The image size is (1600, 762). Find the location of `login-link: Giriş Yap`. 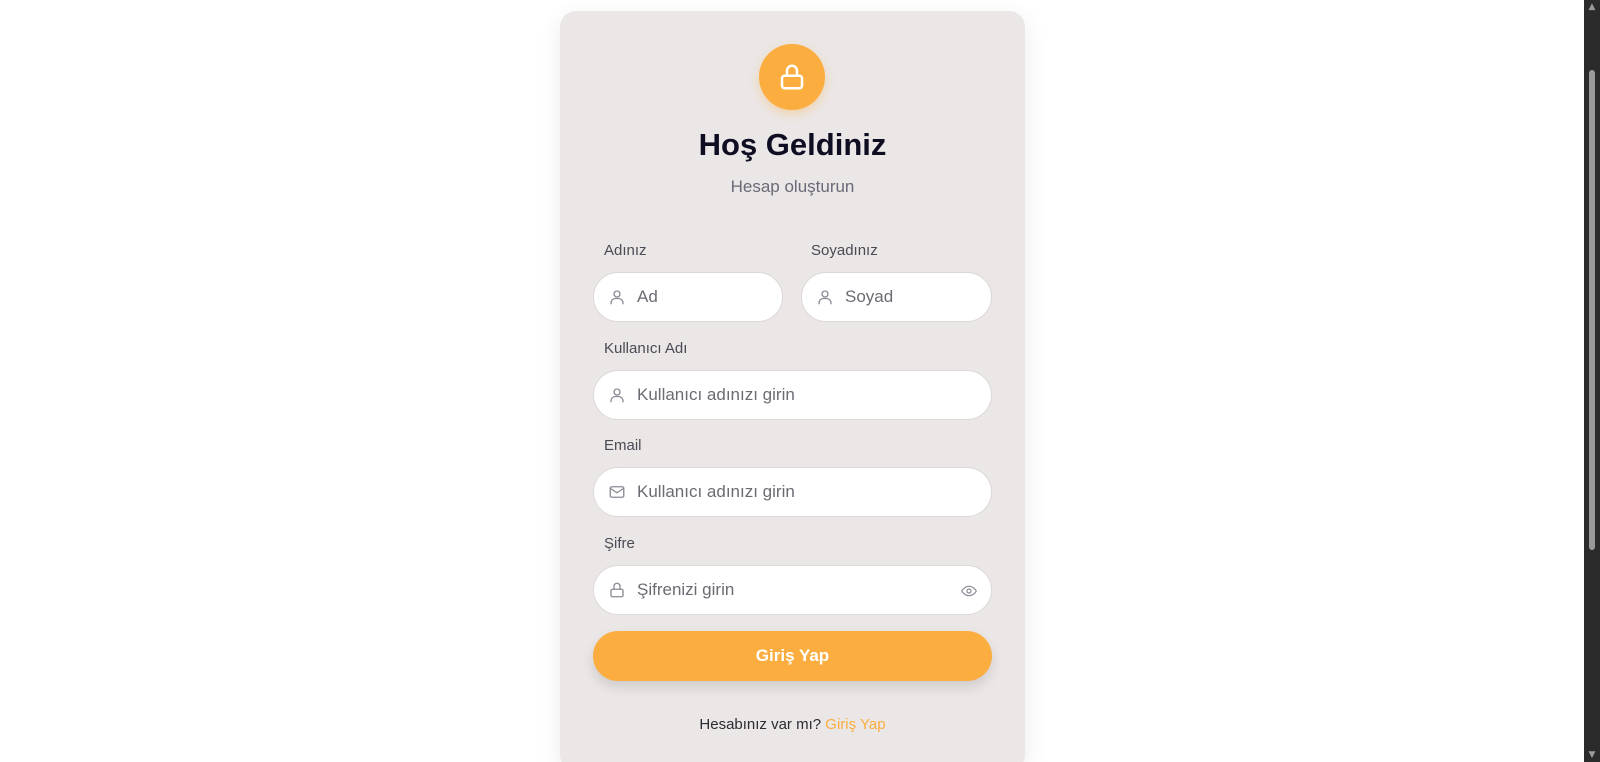

login-link: Giriş Yap is located at coordinates (855, 724).